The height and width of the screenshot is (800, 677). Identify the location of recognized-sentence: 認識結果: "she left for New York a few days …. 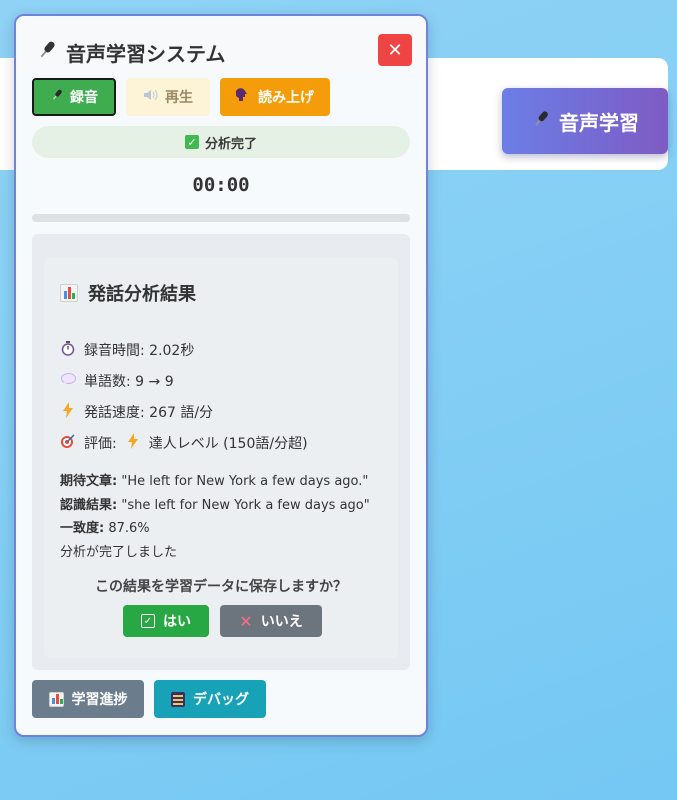
(215, 505).